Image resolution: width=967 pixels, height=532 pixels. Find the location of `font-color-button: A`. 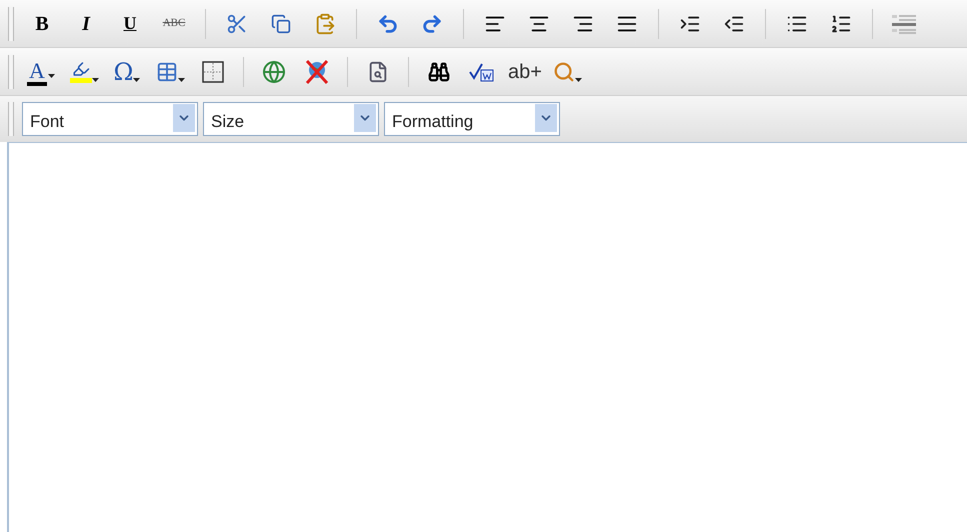

font-color-button: A is located at coordinates (41, 72).